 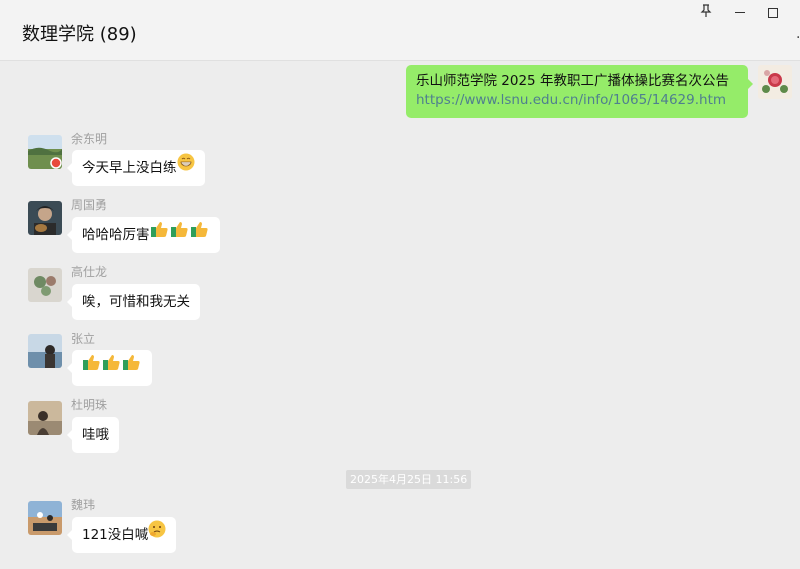 I want to click on message-bubble: 唉，可惜和我无关, so click(x=133, y=302).